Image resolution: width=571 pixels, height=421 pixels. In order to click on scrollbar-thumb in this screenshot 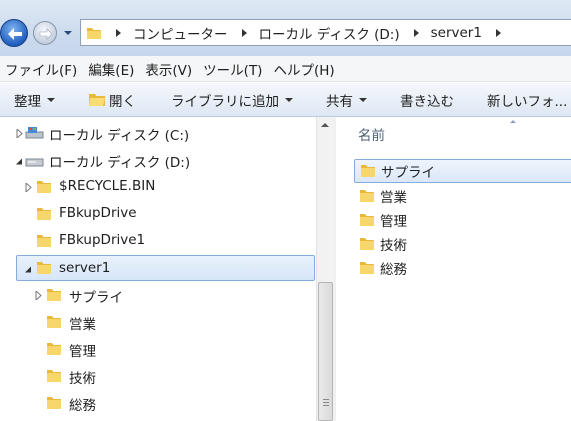, I will do `click(325, 351)`.